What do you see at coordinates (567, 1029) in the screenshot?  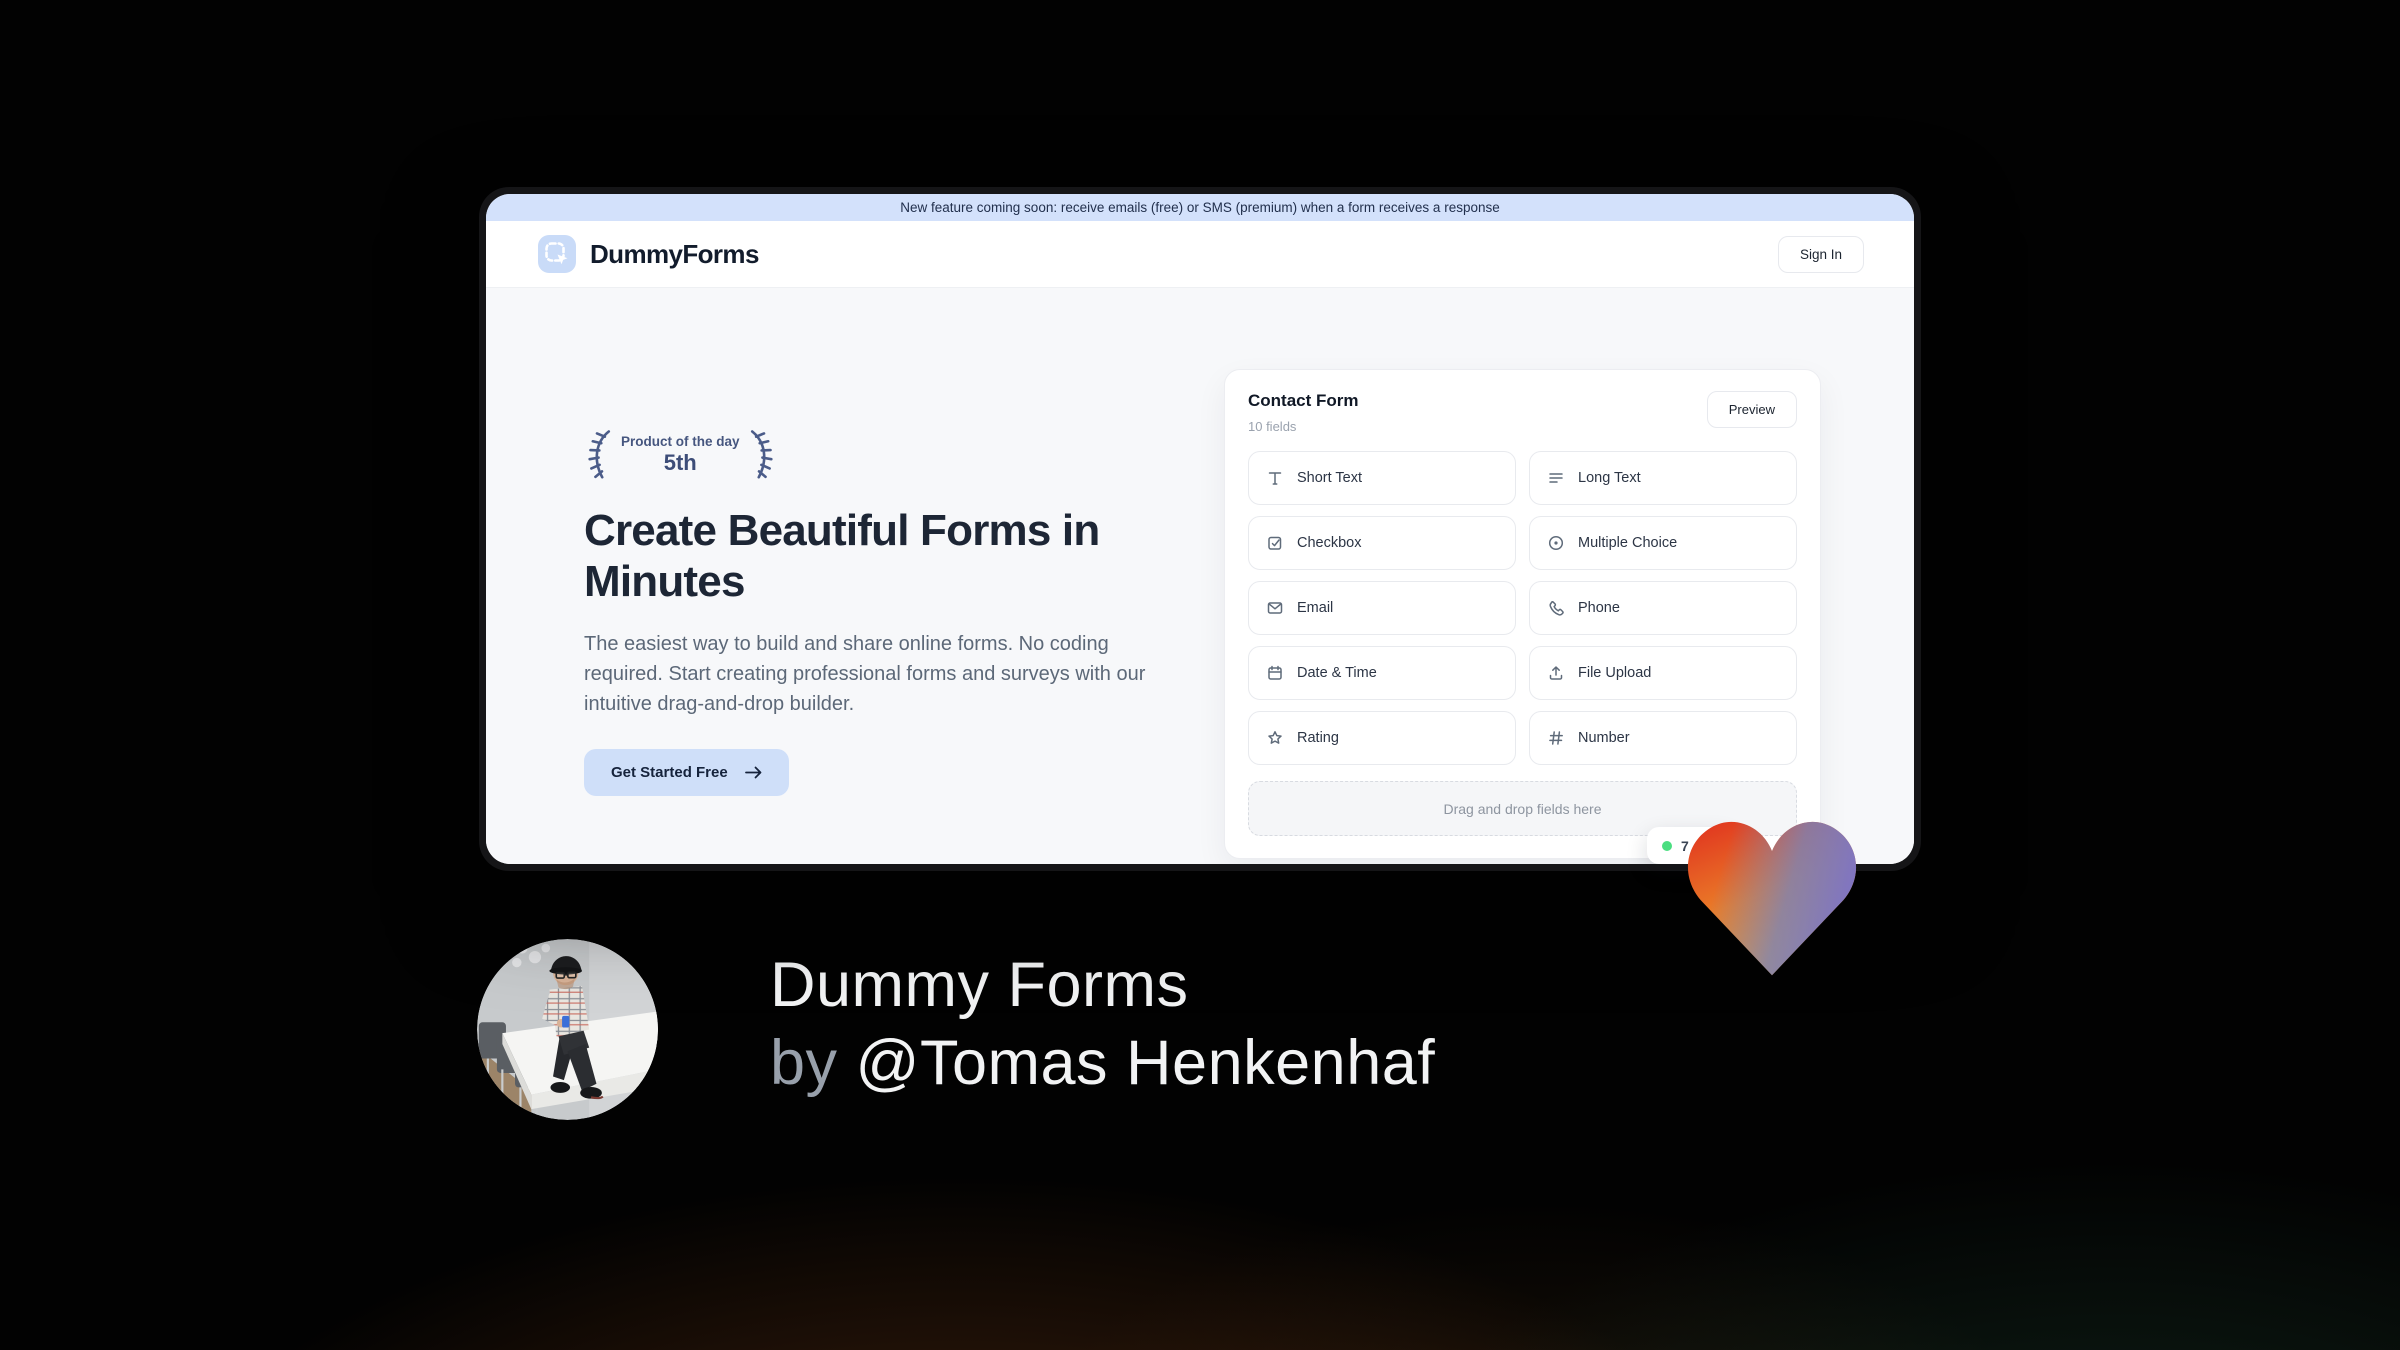 I see `author-avatar` at bounding box center [567, 1029].